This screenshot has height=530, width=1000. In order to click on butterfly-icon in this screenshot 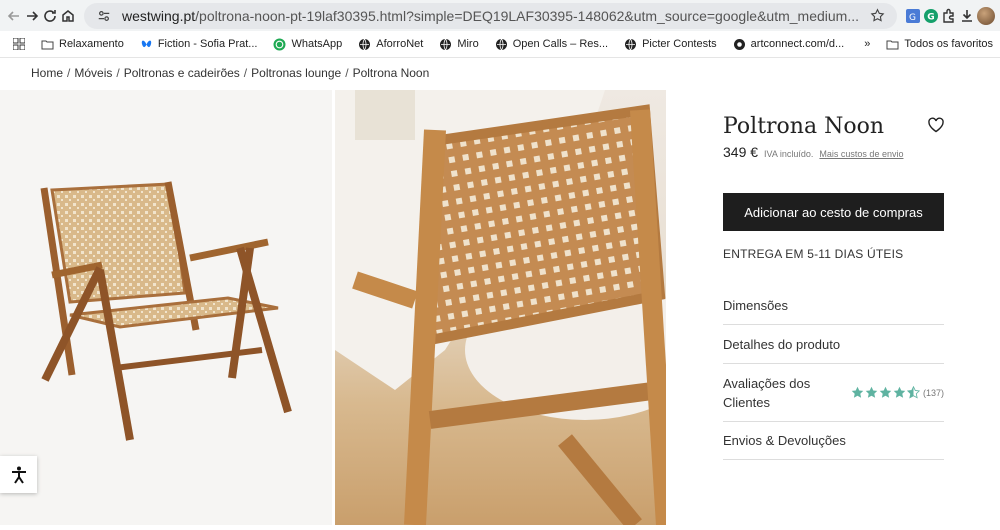, I will do `click(146, 44)`.